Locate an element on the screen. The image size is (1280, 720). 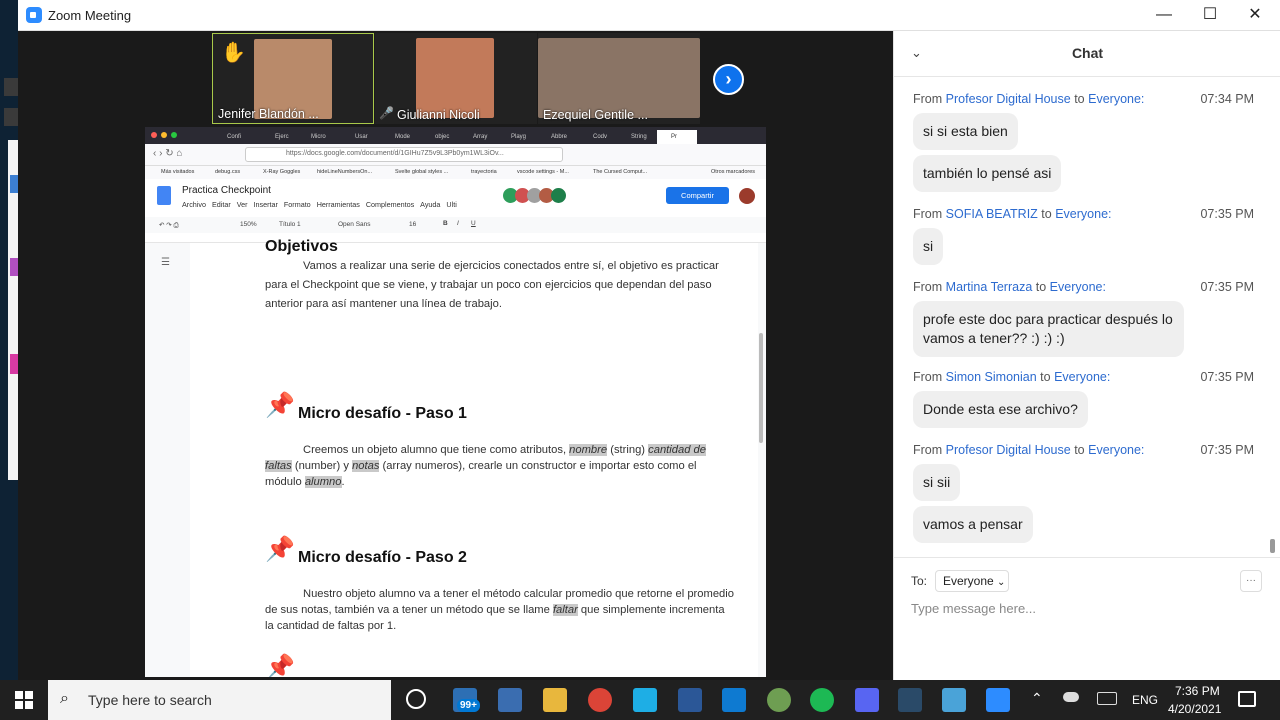
browser-tab: Confi is located at coordinates (234, 137).